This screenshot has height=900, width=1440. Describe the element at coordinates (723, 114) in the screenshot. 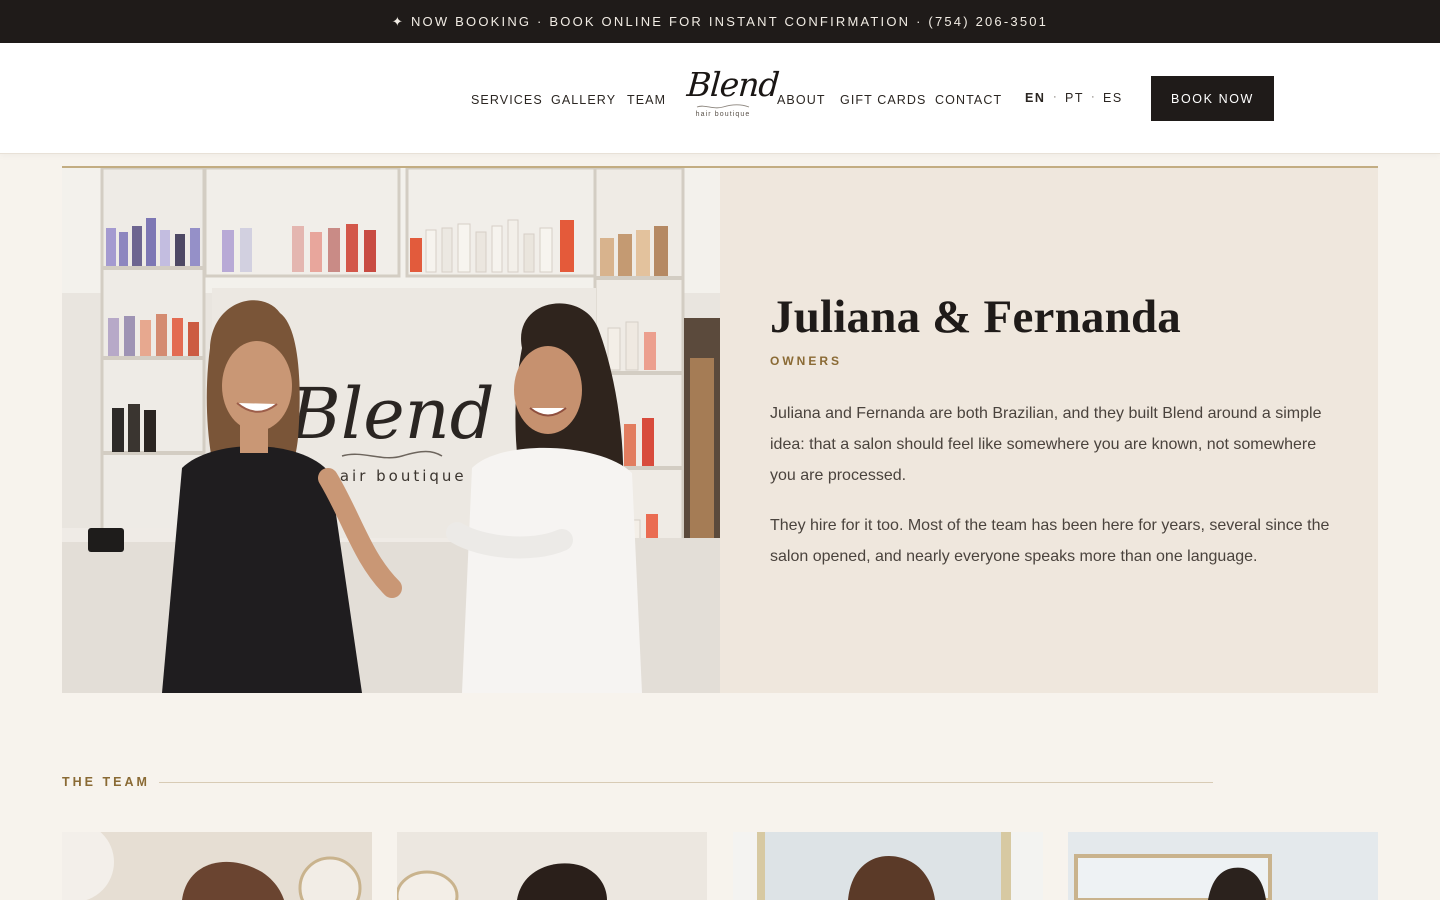

I see `logo-tagline: hair boutique` at that location.